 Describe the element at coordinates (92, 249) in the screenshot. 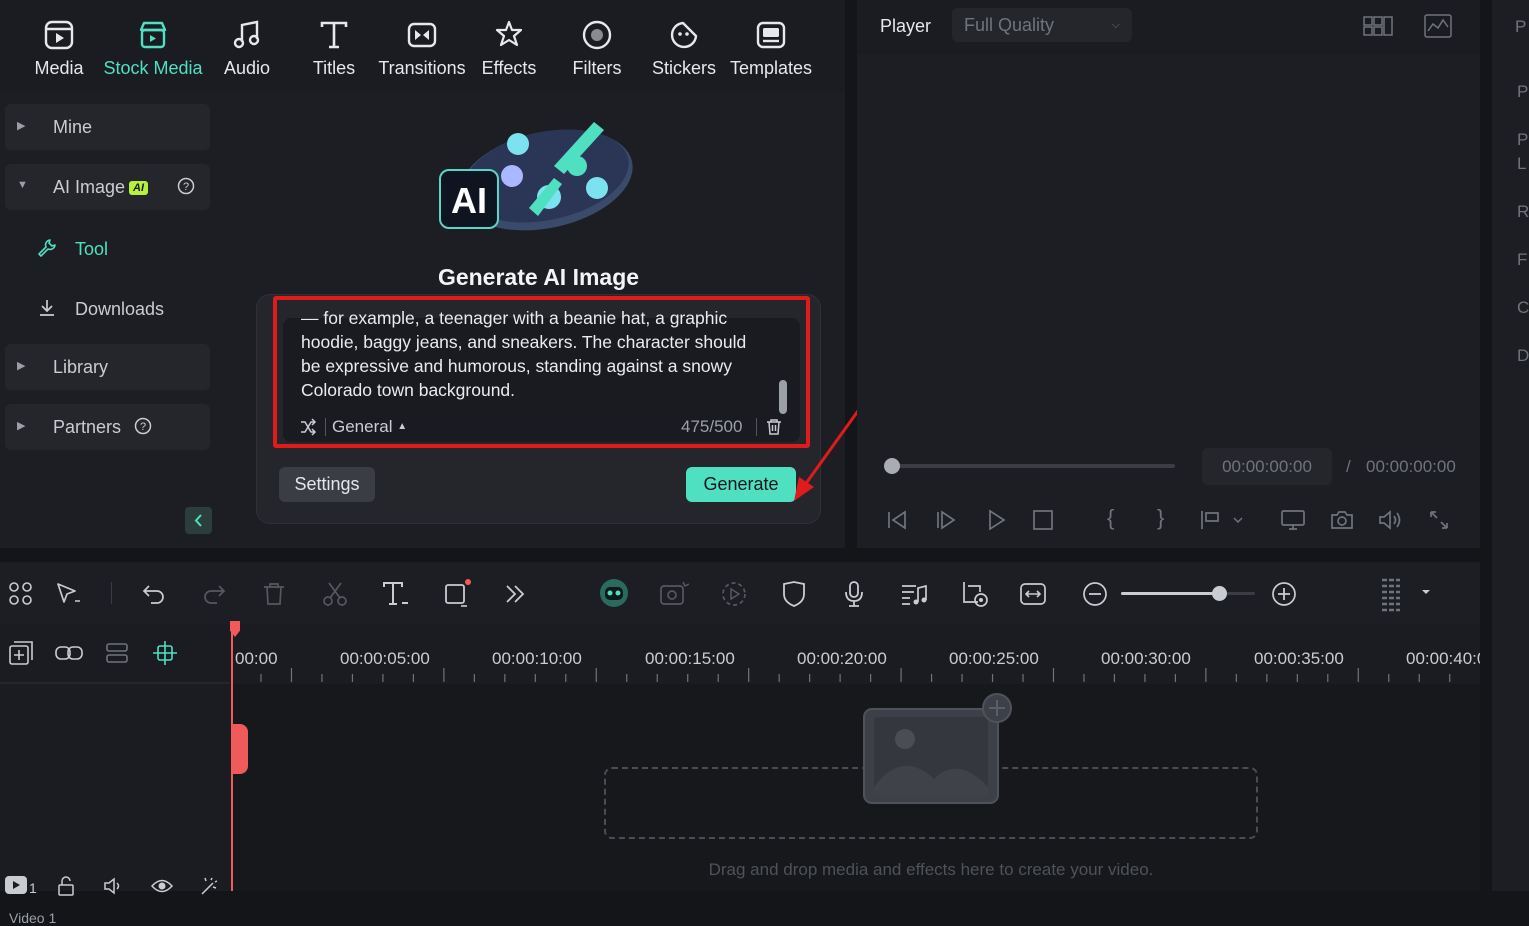

I see `sidebar-item-tool-label: Tool` at that location.